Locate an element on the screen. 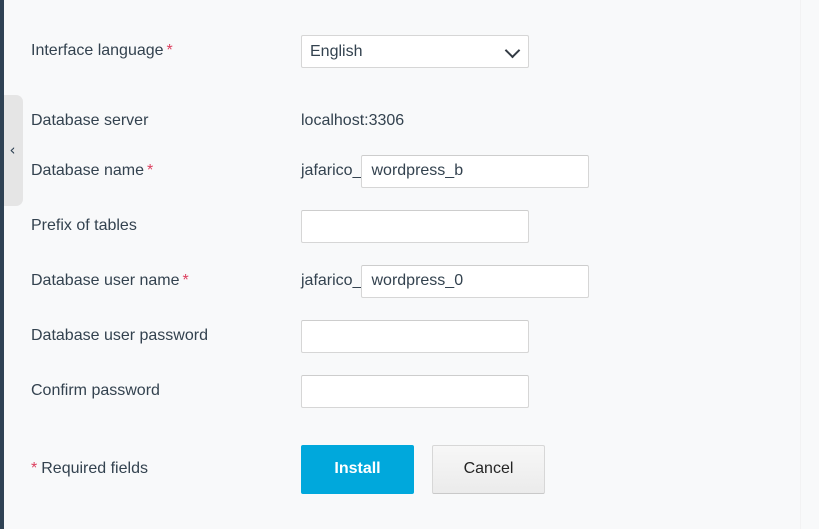 Image resolution: width=819 pixels, height=529 pixels. install-button: Install is located at coordinates (357, 469).